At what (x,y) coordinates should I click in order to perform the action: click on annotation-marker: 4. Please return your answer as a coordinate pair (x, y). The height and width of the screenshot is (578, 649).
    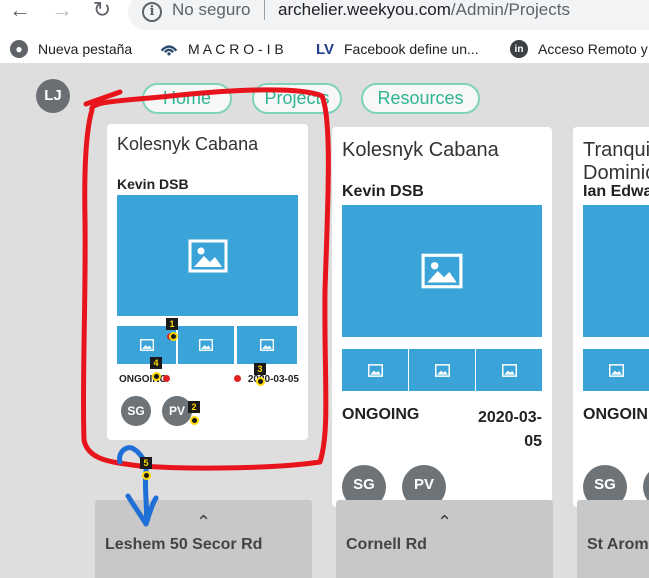
    Looking at the image, I should click on (156, 363).